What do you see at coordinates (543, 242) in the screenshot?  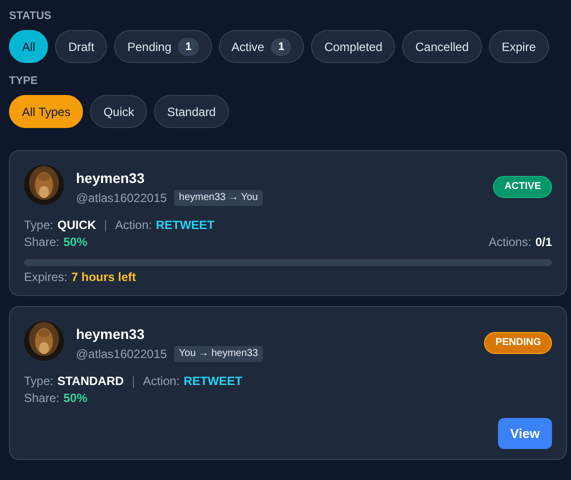 I see `actions-value: 0/1` at bounding box center [543, 242].